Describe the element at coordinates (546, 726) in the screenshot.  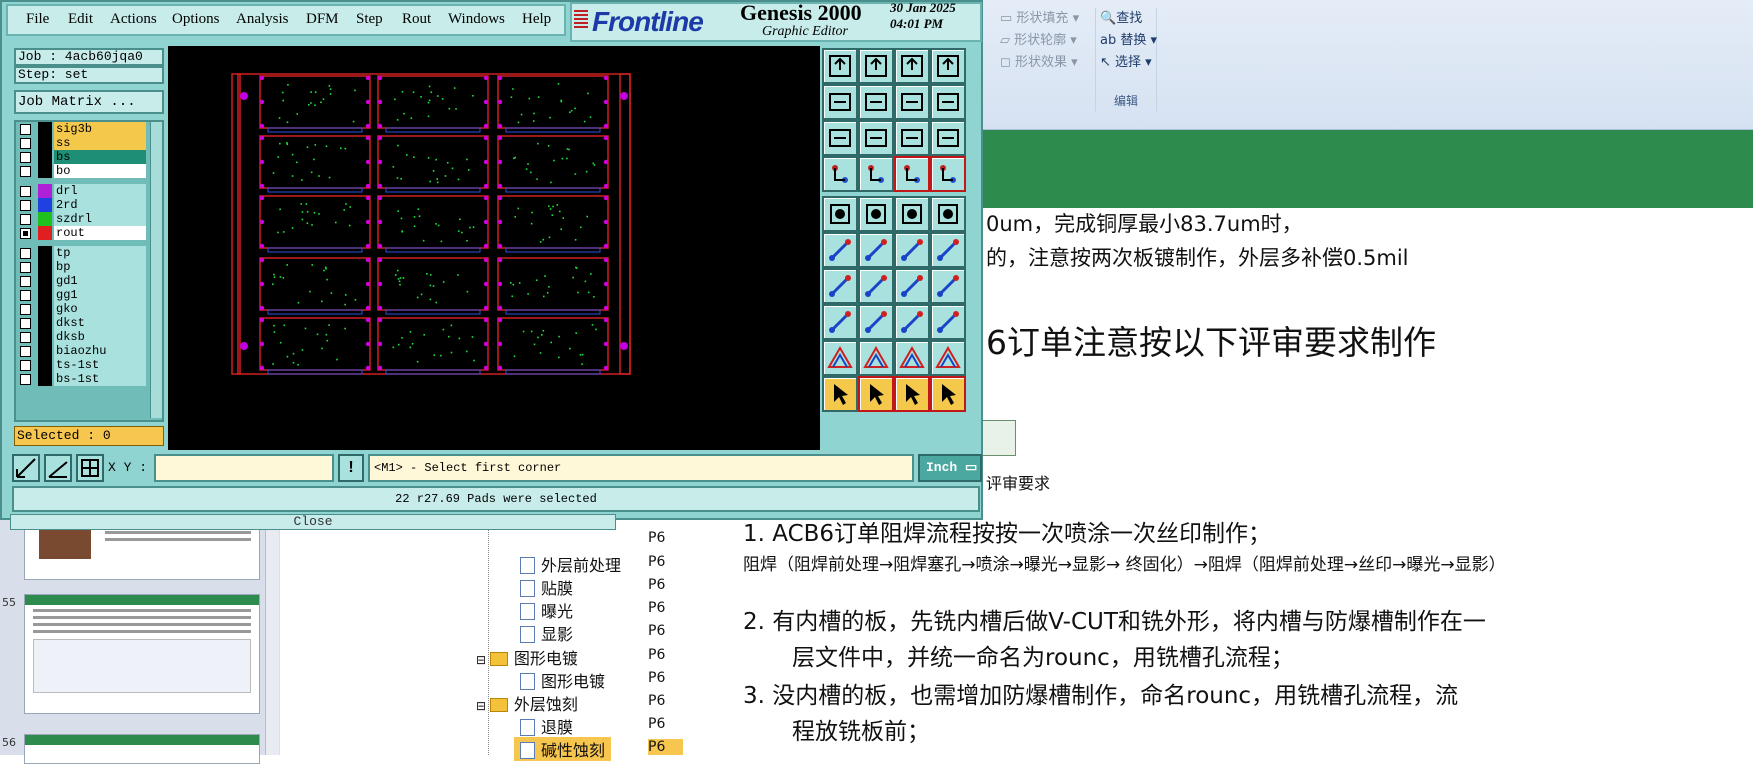
I see `tree-item: 退膜` at that location.